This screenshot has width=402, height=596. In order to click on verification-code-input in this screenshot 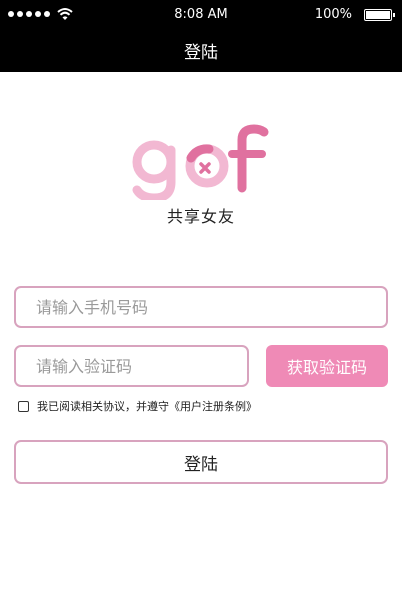, I will do `click(131, 366)`.